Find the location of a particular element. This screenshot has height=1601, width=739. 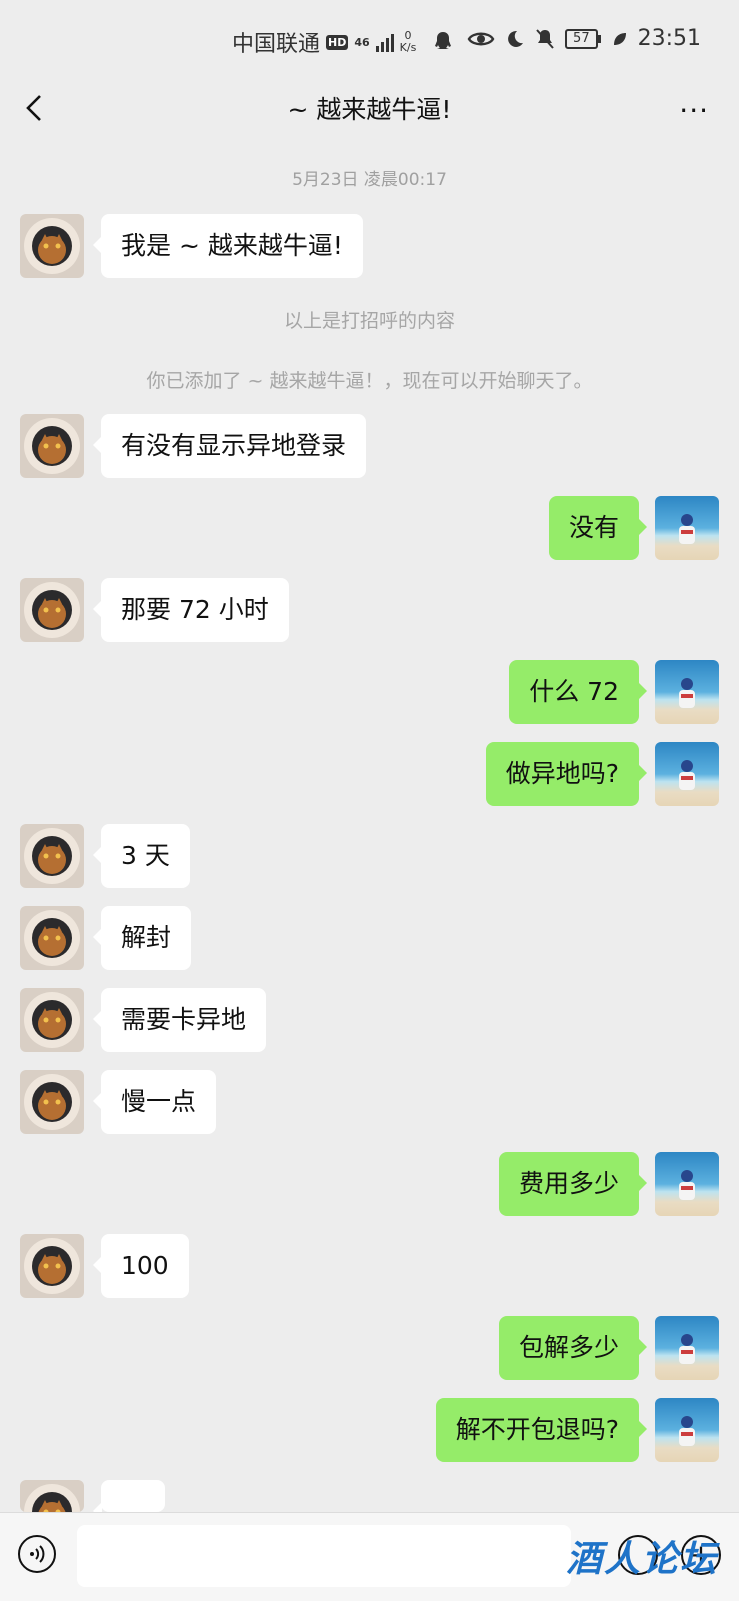

chat-title: ~ 越来越牛逼! is located at coordinates (369, 109).